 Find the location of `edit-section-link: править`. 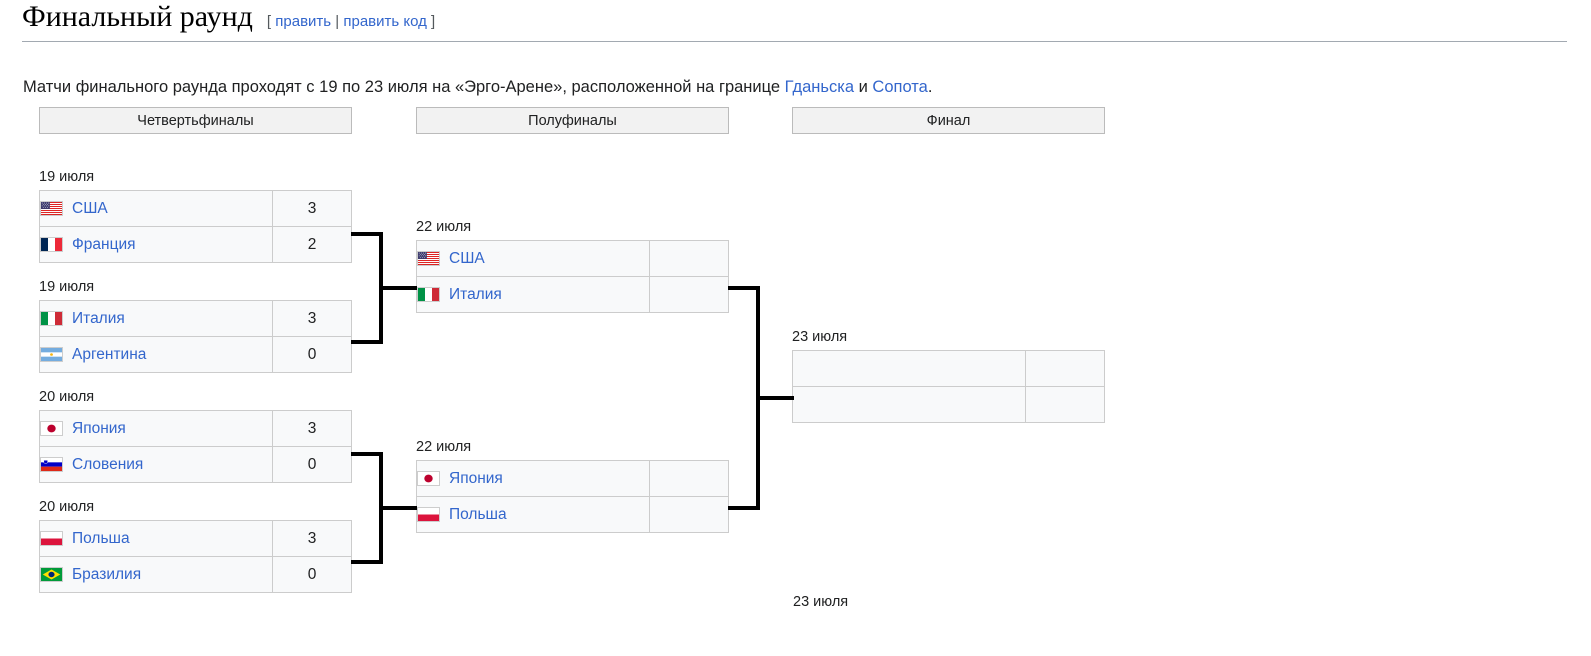

edit-section-link: править is located at coordinates (303, 21).